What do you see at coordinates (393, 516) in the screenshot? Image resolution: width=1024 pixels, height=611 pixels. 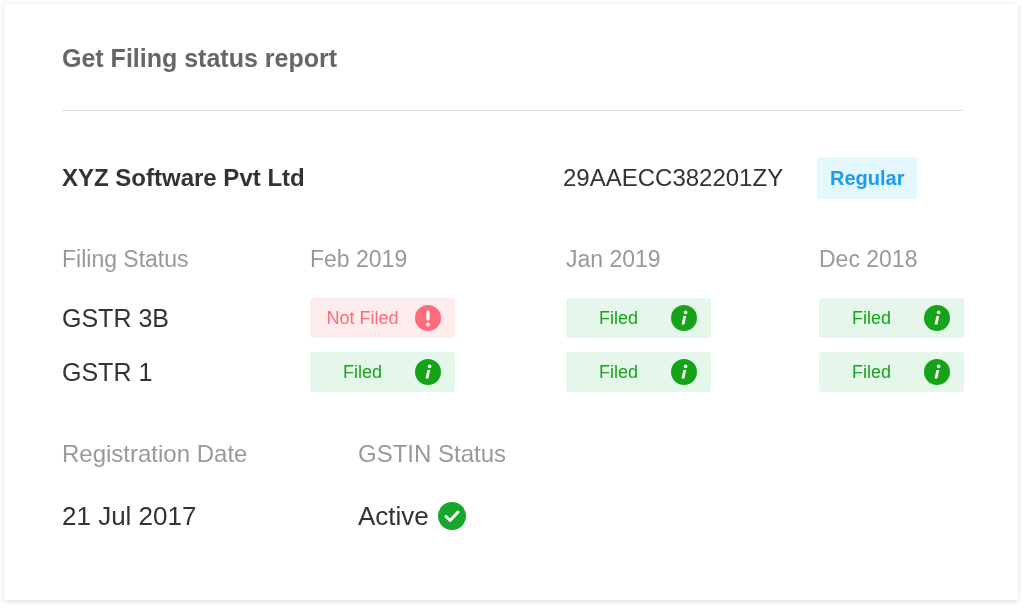 I see `detail-value: Active` at bounding box center [393, 516].